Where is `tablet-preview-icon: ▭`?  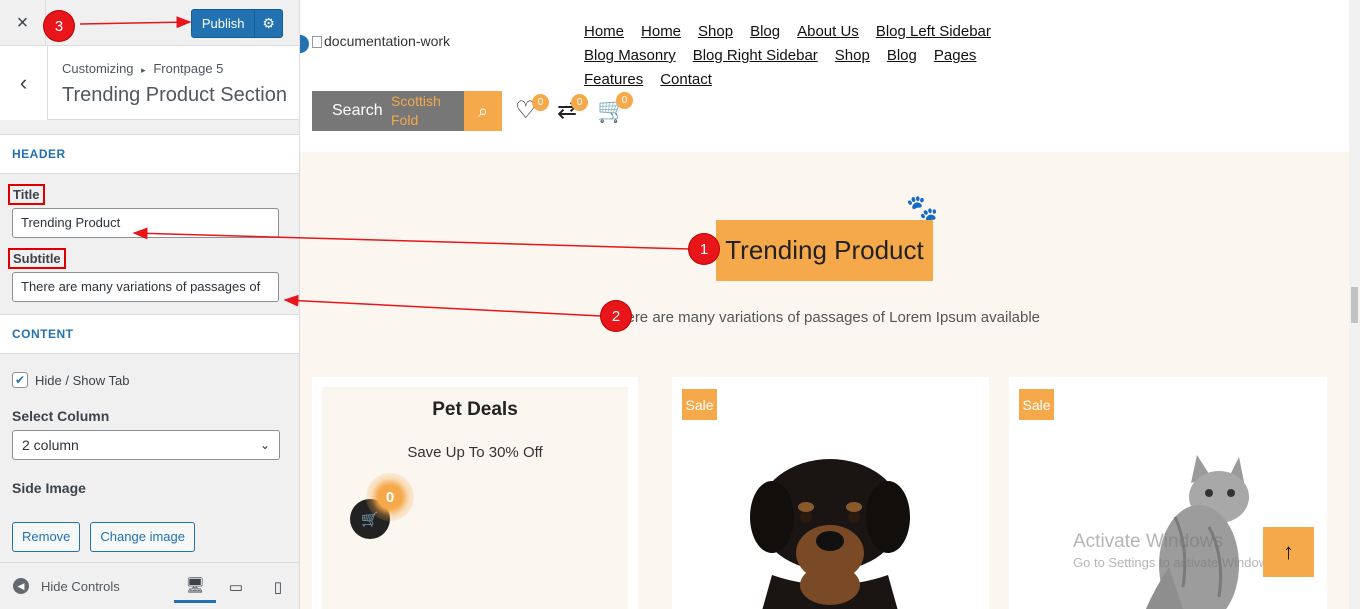
tablet-preview-icon: ▭ is located at coordinates (236, 587).